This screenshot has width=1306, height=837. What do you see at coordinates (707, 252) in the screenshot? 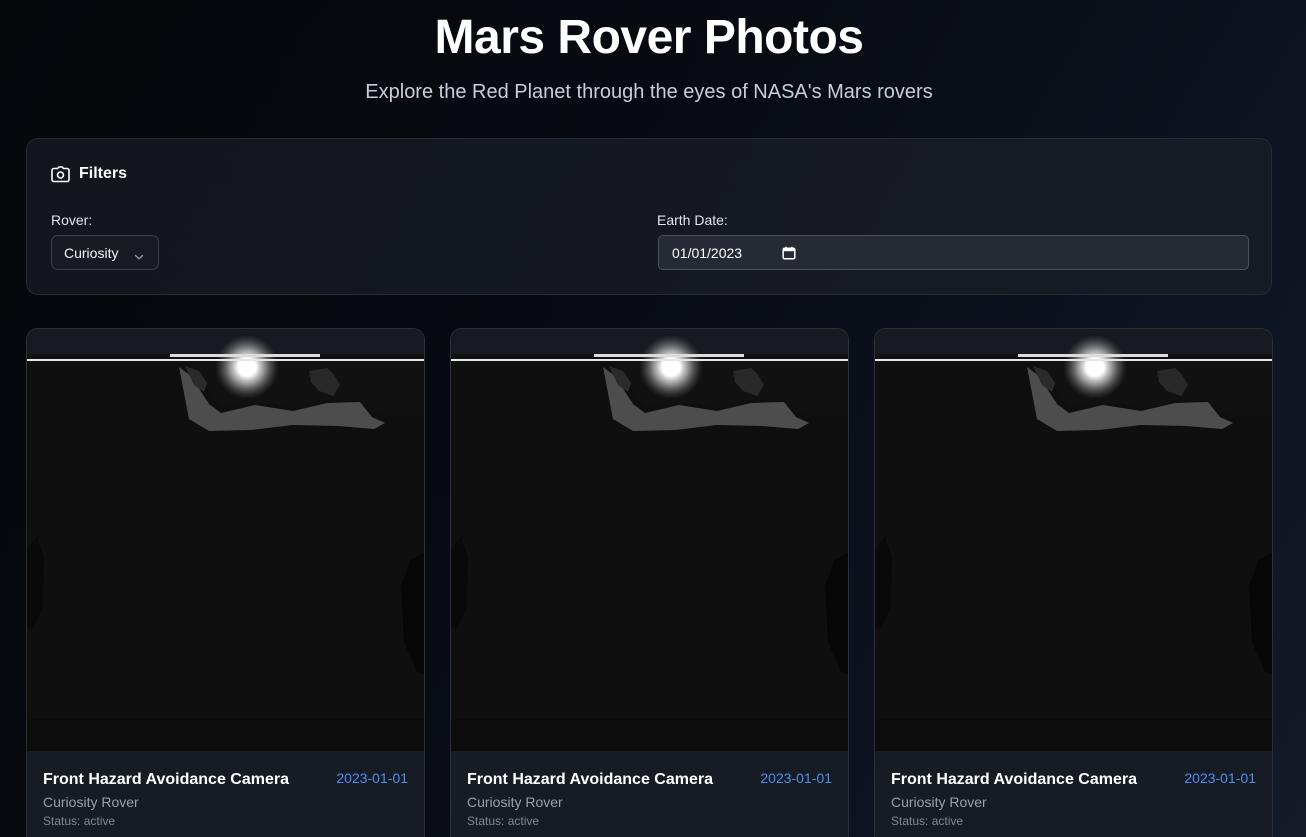
I see `earth-date-value: 01/01/2023` at bounding box center [707, 252].